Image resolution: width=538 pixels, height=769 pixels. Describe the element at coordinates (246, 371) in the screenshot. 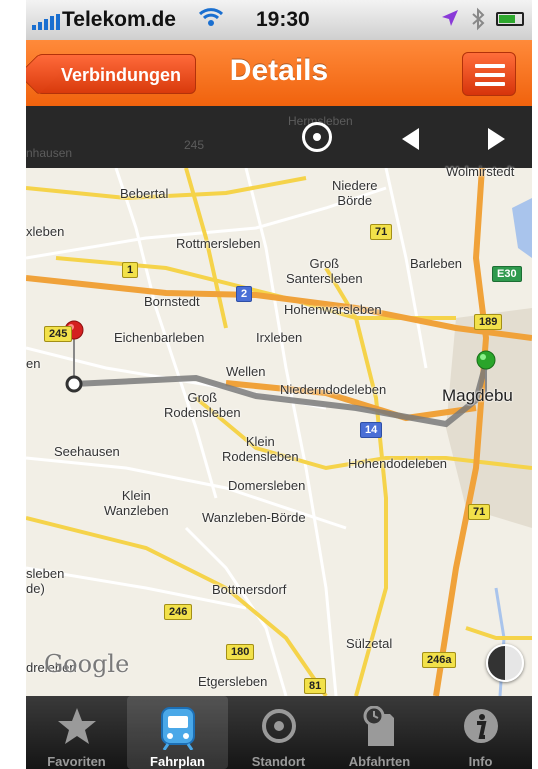

I see `map-label: Wellen` at that location.